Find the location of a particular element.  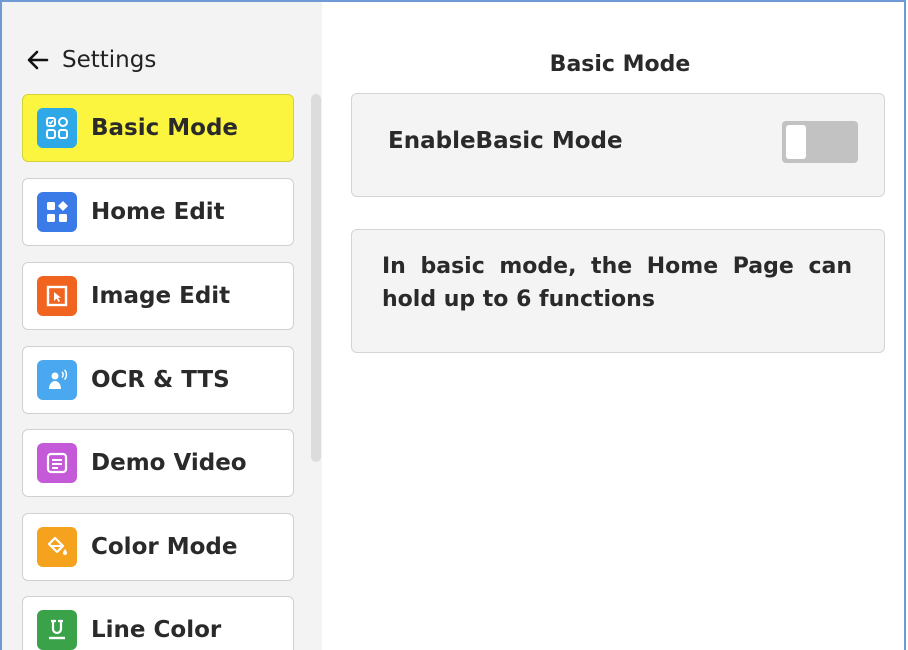

sidebar-item-label: Image Edit is located at coordinates (161, 296).